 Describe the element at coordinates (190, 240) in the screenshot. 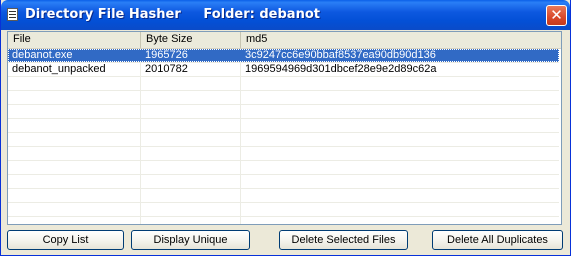

I see `display-unique-button: Display Unique` at that location.